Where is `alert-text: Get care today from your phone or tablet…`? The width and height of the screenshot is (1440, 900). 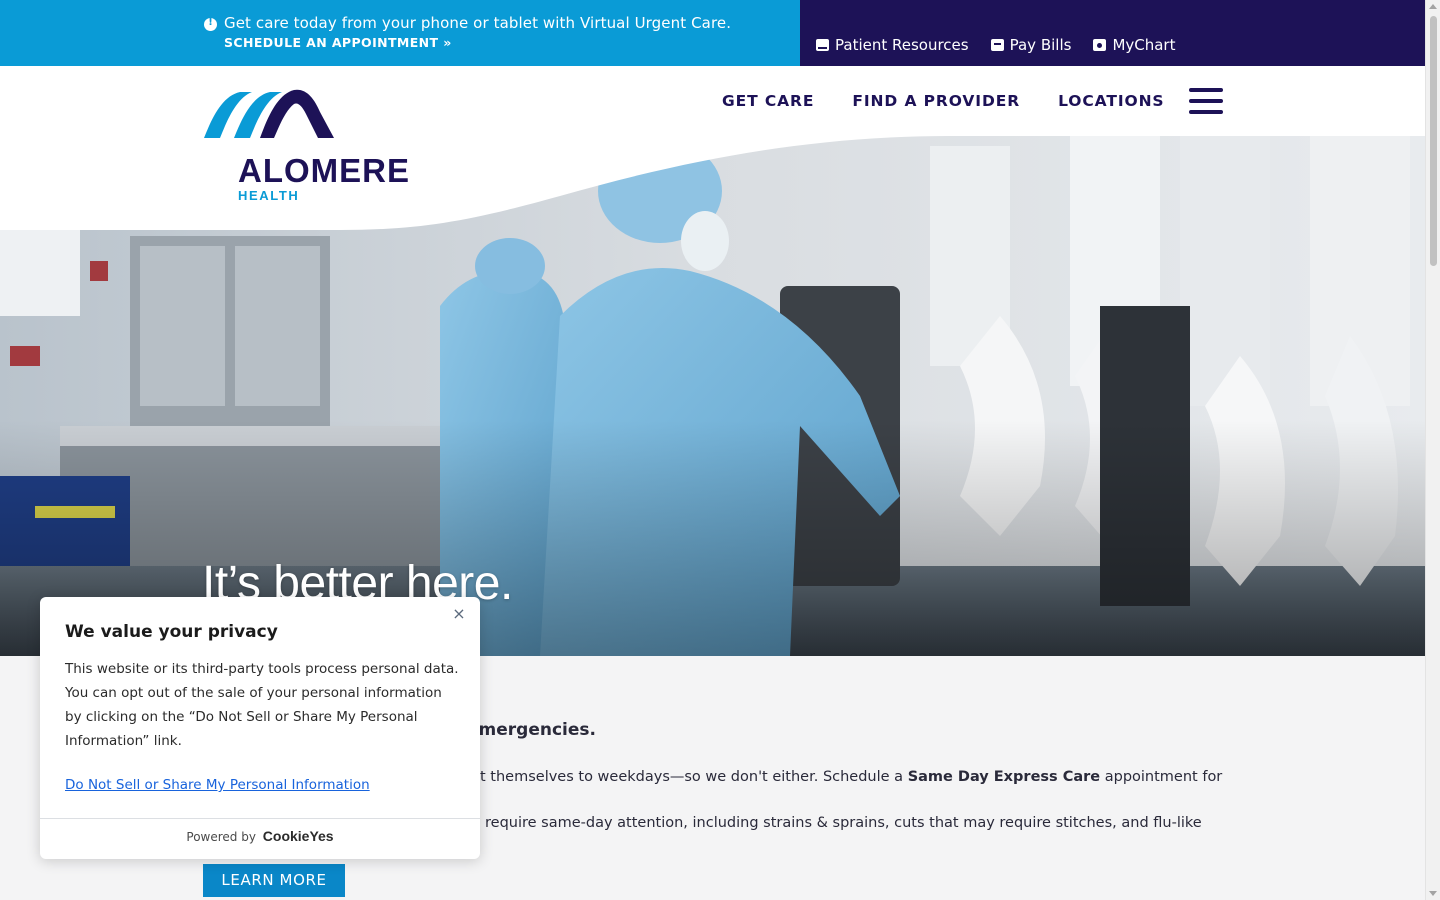 alert-text: Get care today from your phone or tablet… is located at coordinates (478, 23).